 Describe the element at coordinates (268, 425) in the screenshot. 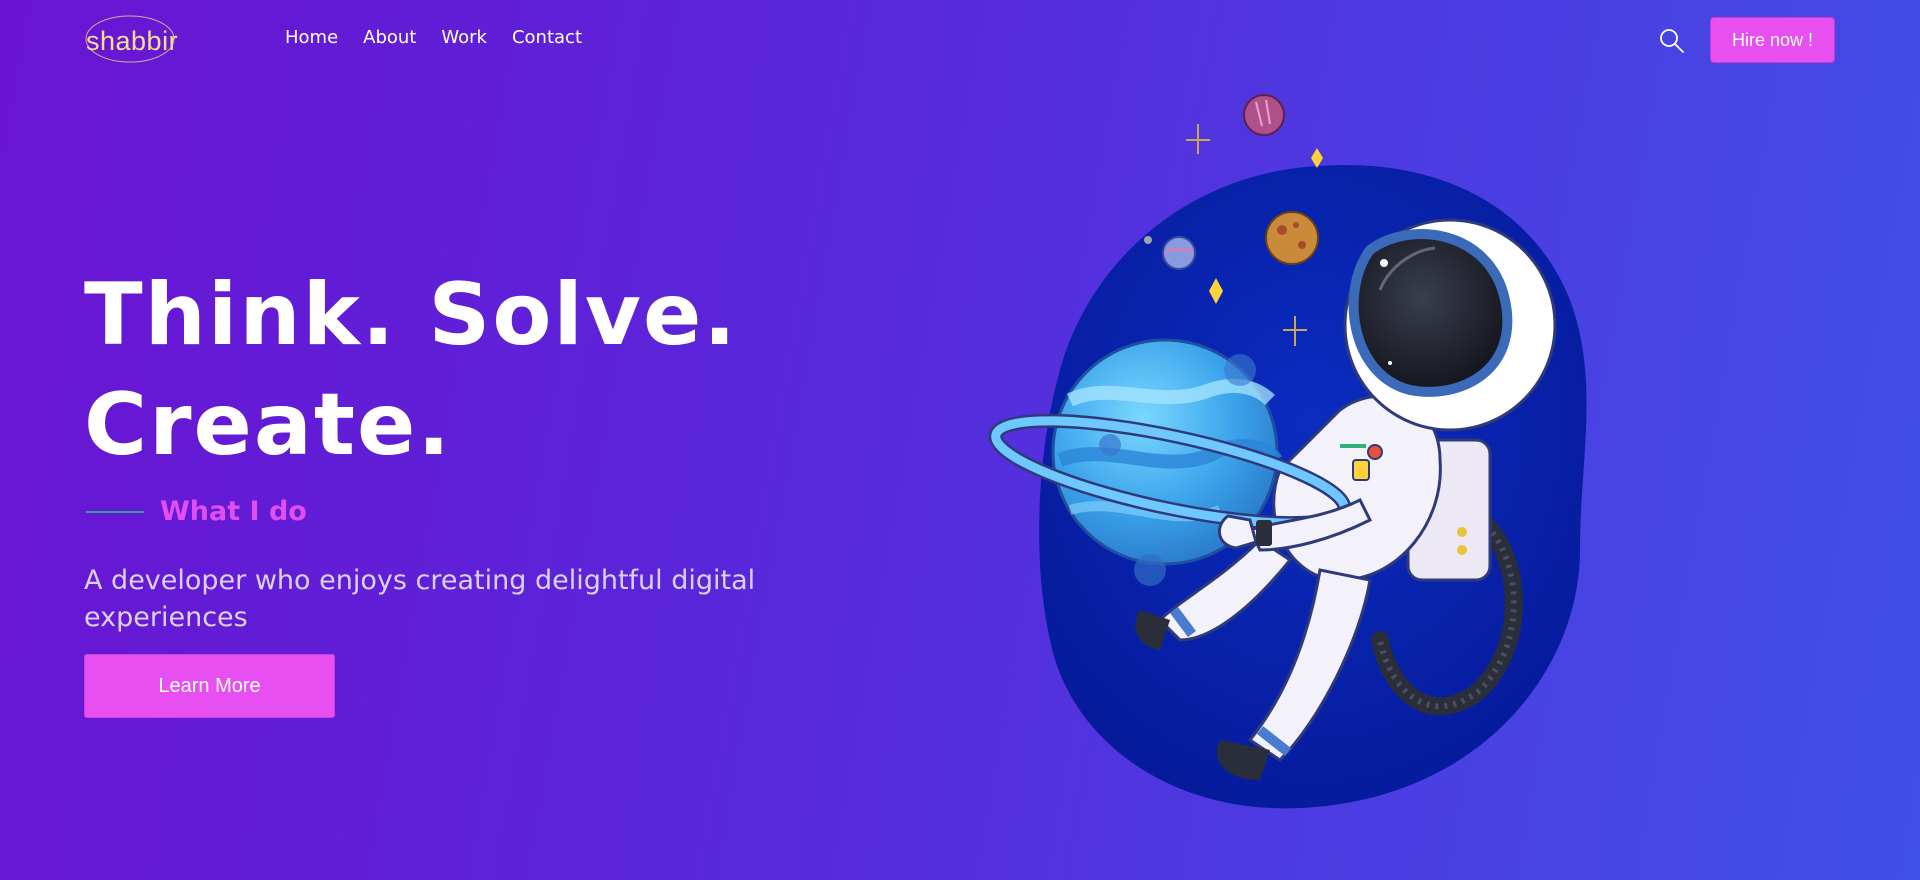

I see `headline-line-2: Create.` at that location.